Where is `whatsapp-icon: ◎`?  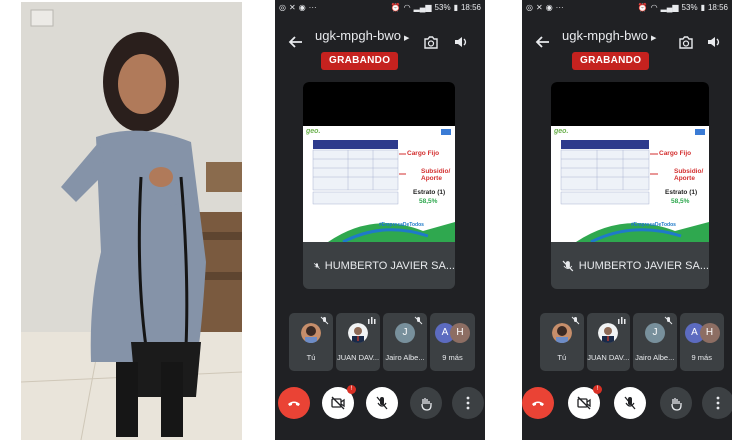
whatsapp-icon: ◎ is located at coordinates (529, 7).